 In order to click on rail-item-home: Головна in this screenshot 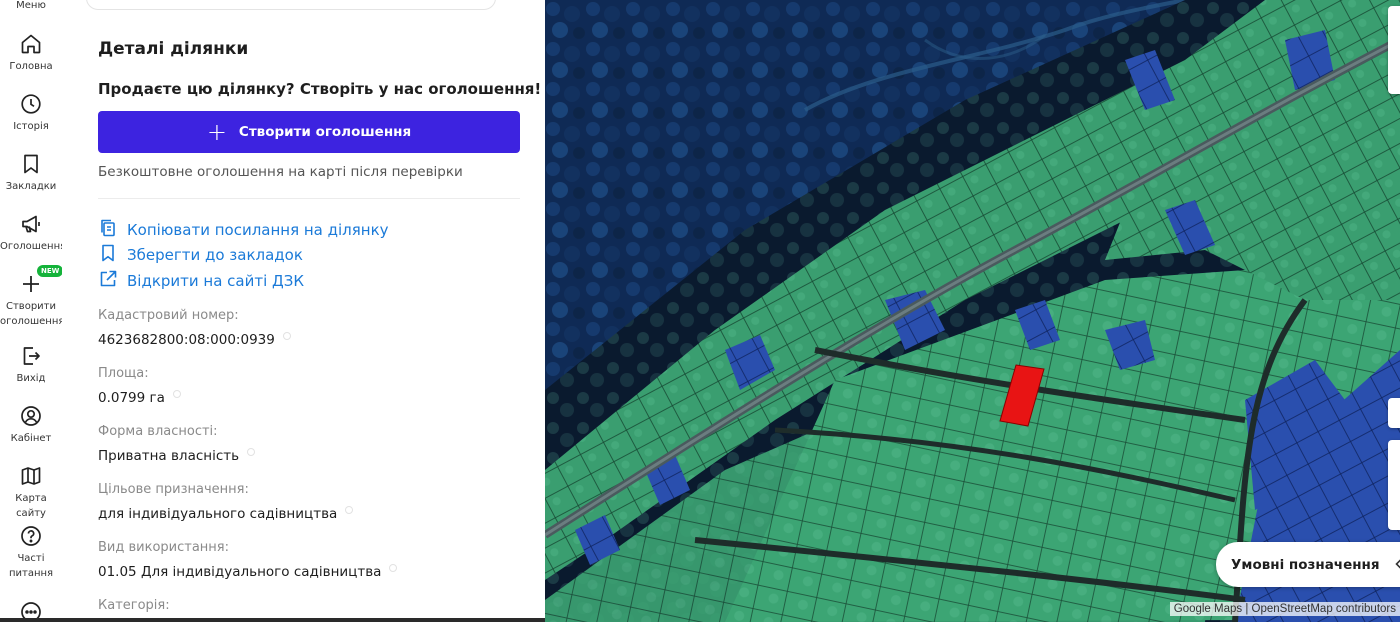, I will do `click(31, 53)`.